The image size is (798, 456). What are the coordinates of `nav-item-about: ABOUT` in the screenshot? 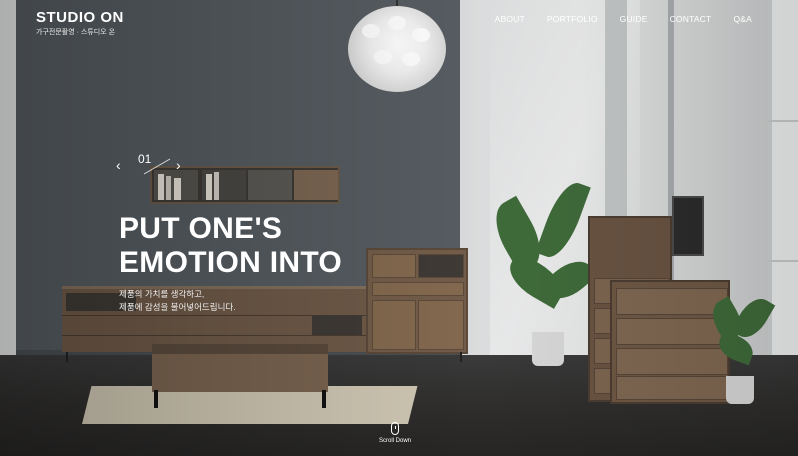 It's located at (510, 19).